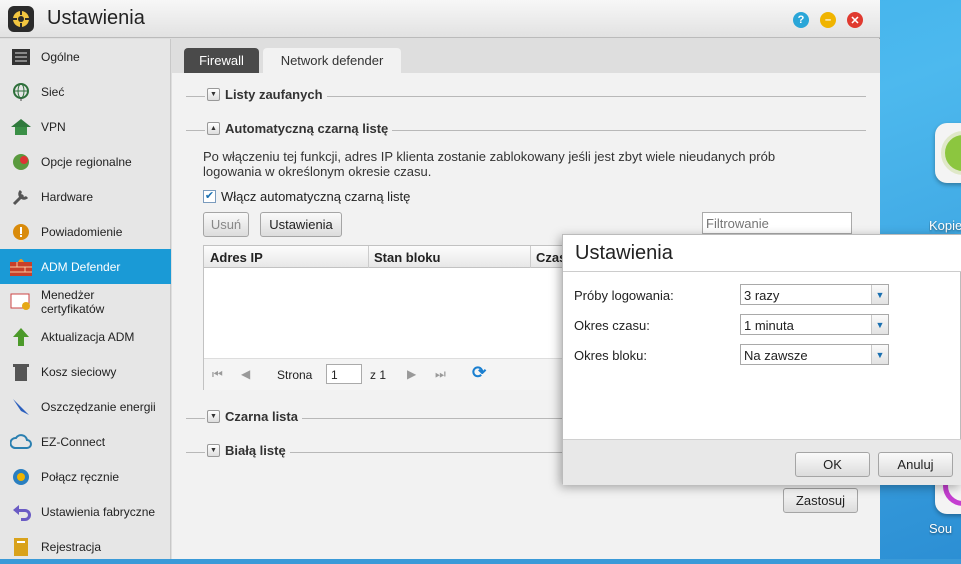 The width and height of the screenshot is (961, 564). What do you see at coordinates (440, 19) in the screenshot?
I see `title-bar: Ustawienia ? – ✕` at bounding box center [440, 19].